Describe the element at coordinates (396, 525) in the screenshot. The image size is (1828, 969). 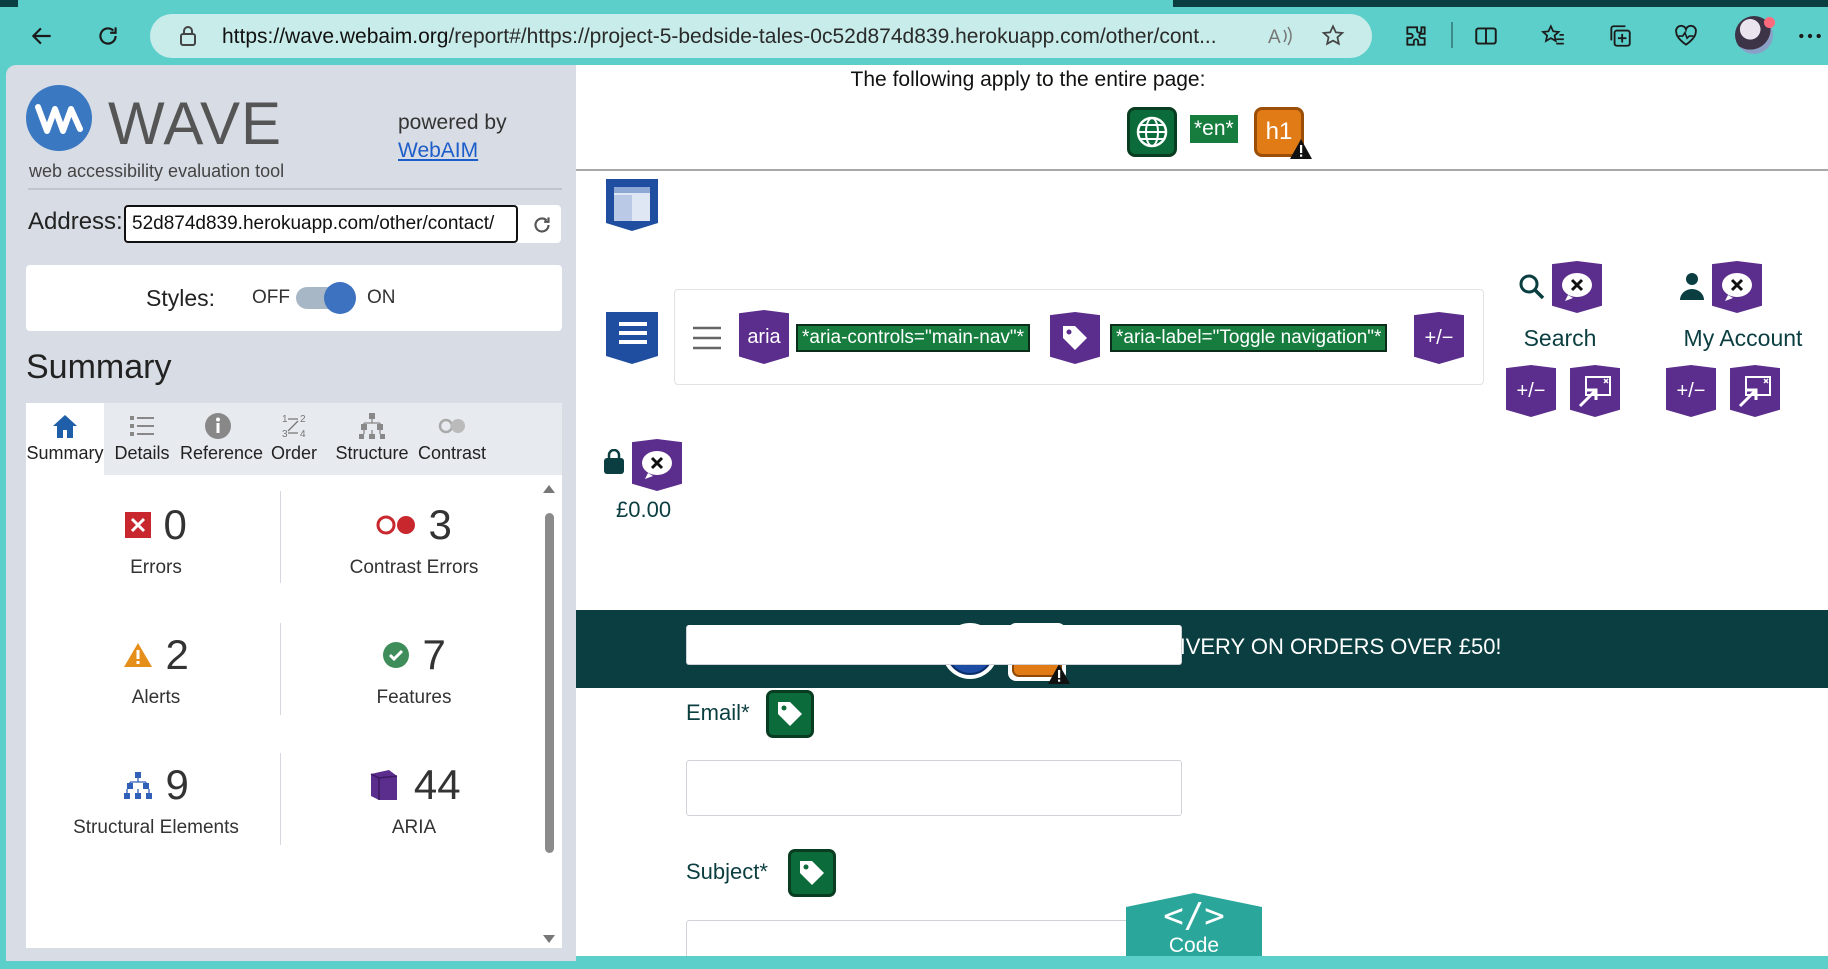
I see `contrast-error-icon` at that location.